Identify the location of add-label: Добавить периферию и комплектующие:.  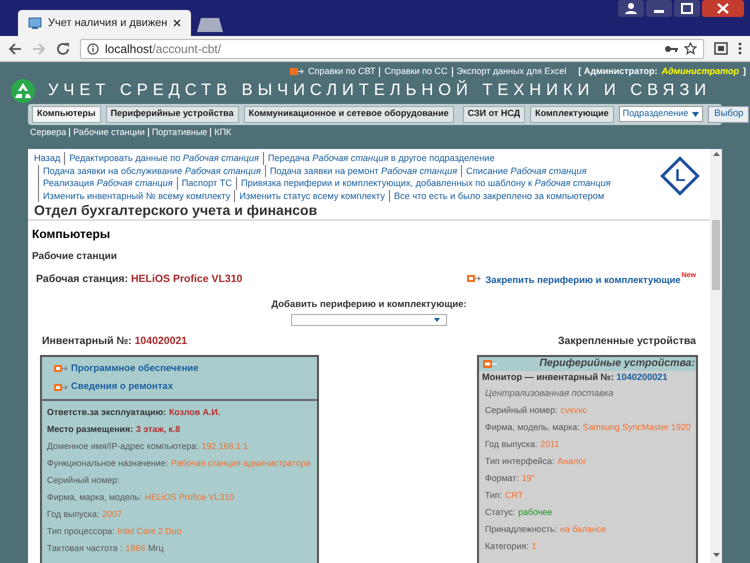
(369, 305).